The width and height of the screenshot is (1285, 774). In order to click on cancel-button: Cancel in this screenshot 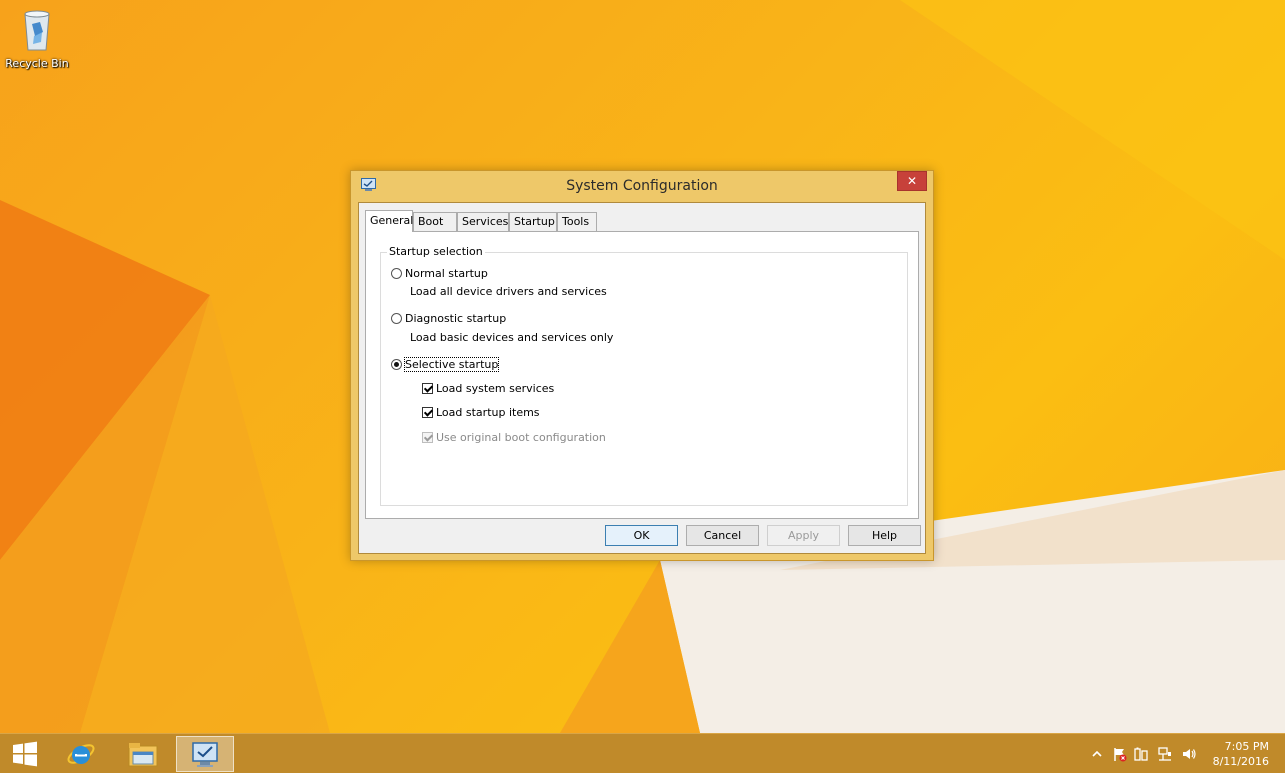, I will do `click(722, 535)`.